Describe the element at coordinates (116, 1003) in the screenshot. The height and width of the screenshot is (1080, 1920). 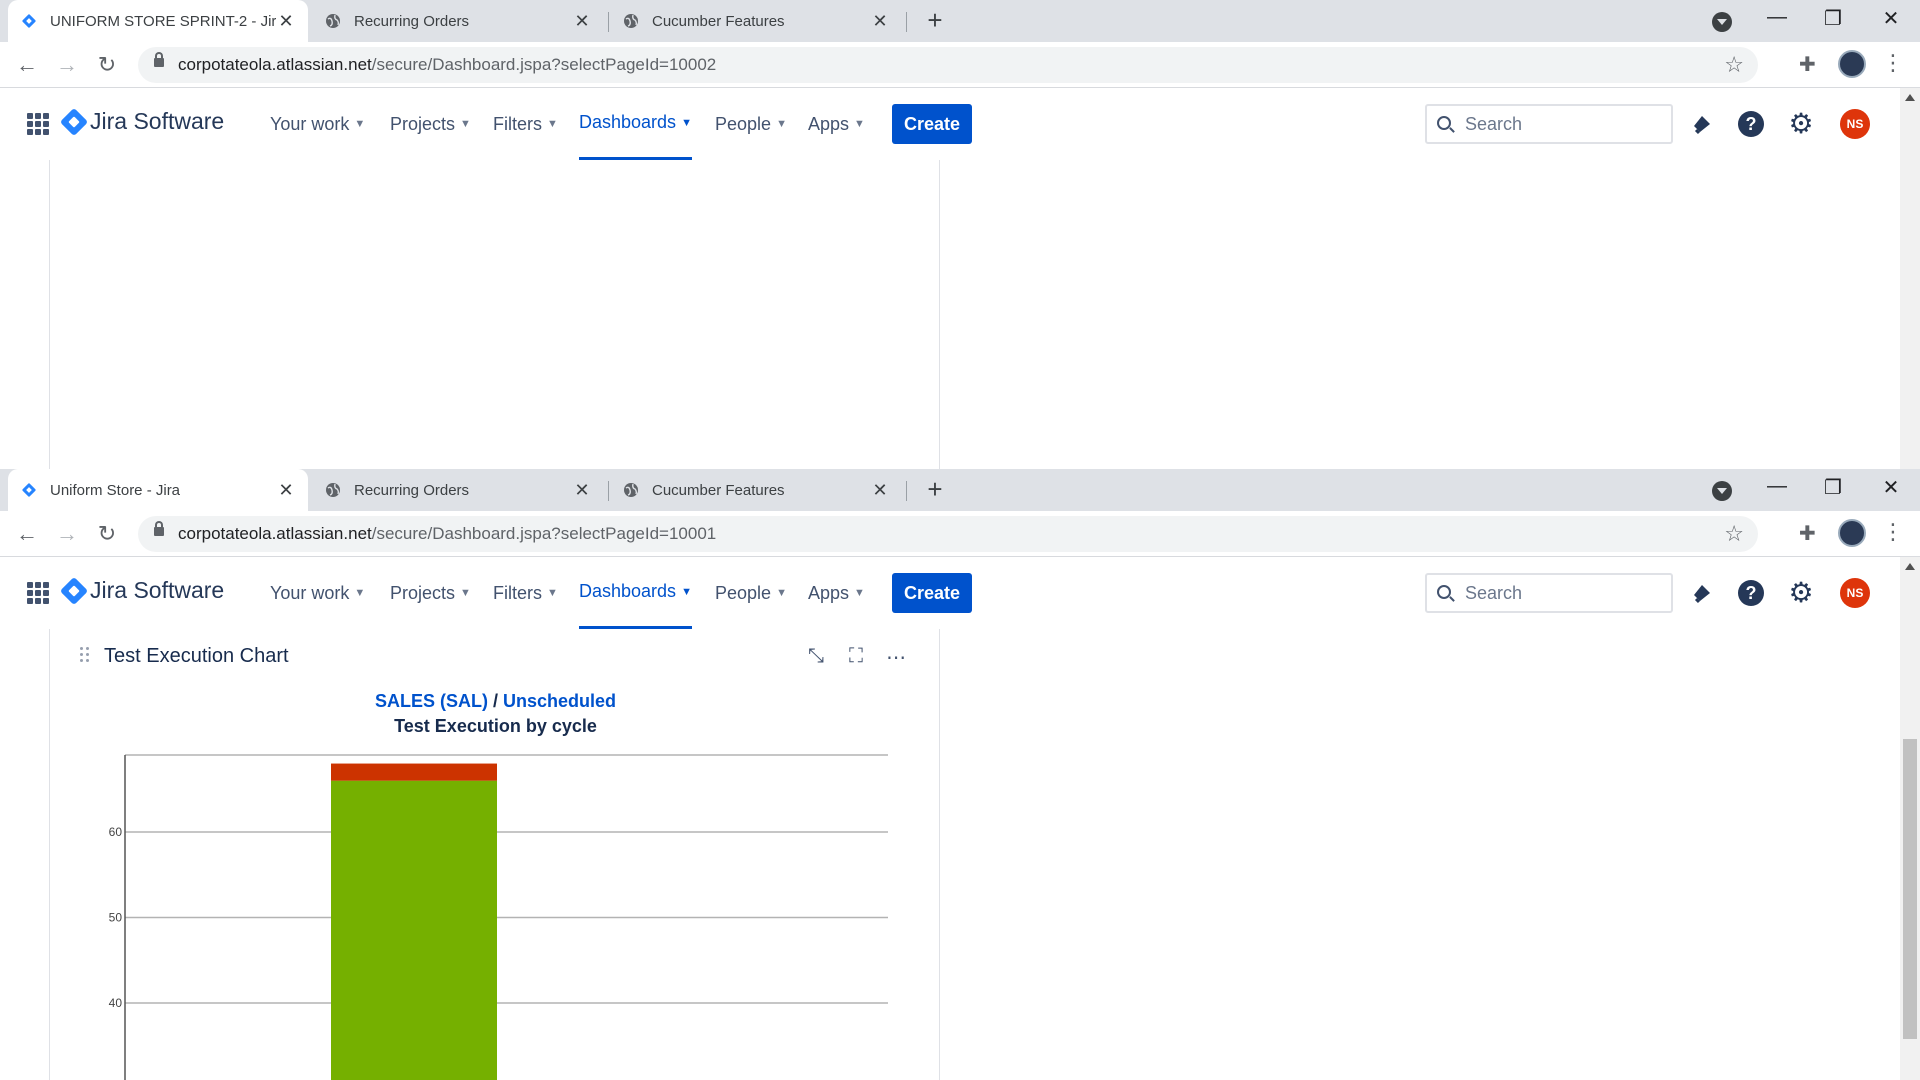
I see `y-tick-label: 40` at that location.